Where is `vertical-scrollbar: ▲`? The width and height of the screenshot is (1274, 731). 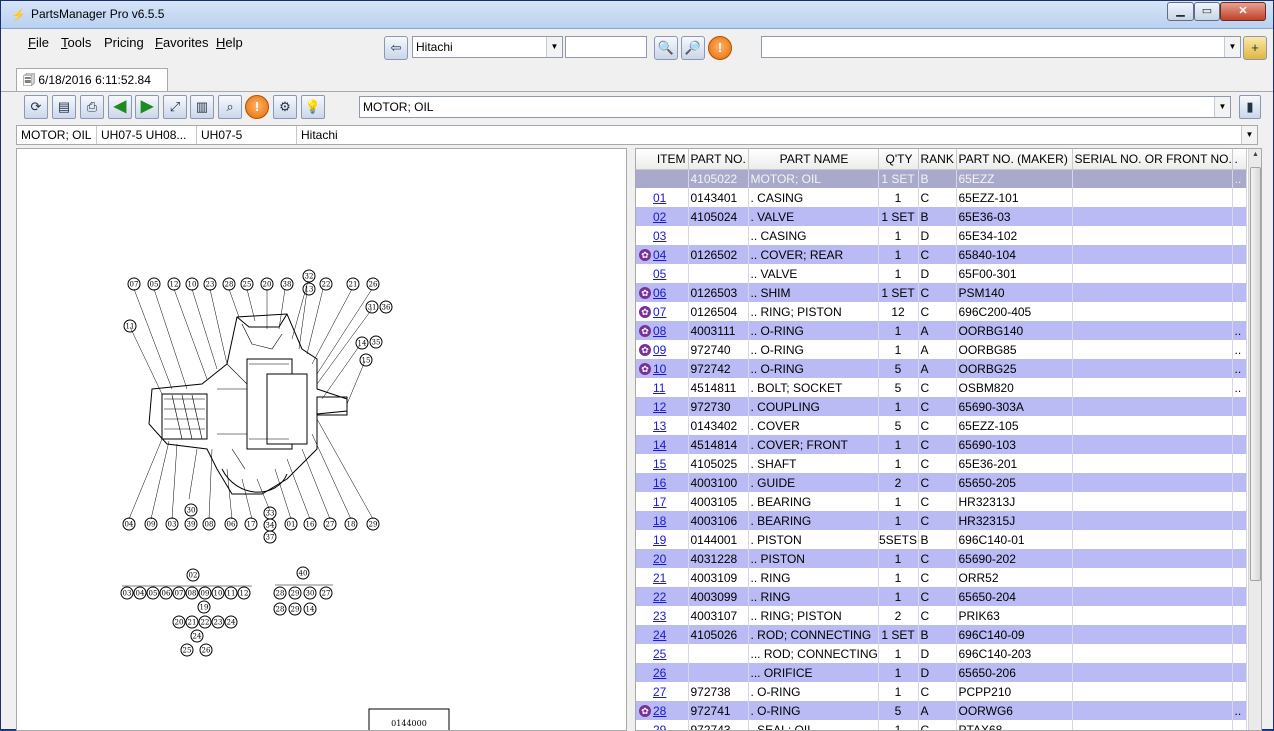 vertical-scrollbar: ▲ is located at coordinates (1255, 440).